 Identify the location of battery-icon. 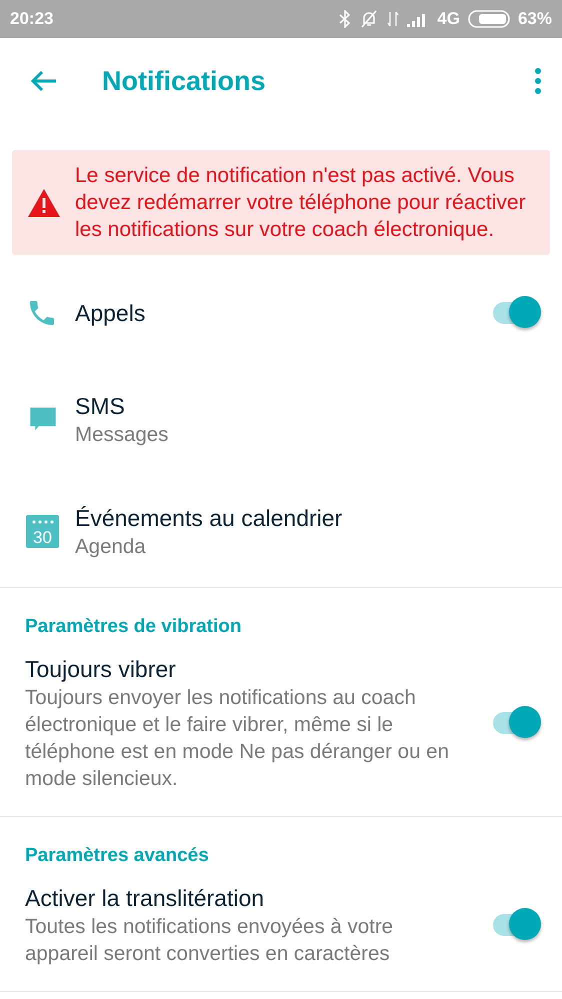
(489, 19).